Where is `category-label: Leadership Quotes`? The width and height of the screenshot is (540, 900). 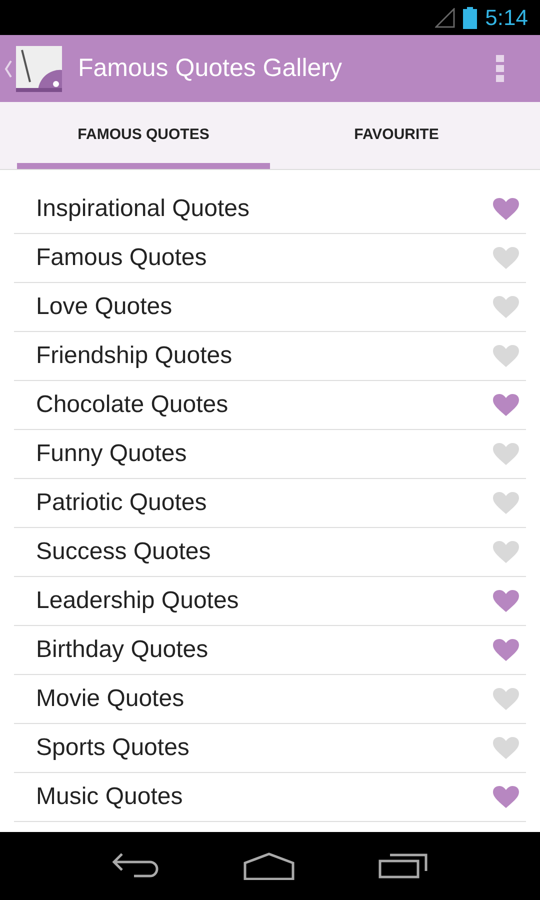
category-label: Leadership Quotes is located at coordinates (137, 601).